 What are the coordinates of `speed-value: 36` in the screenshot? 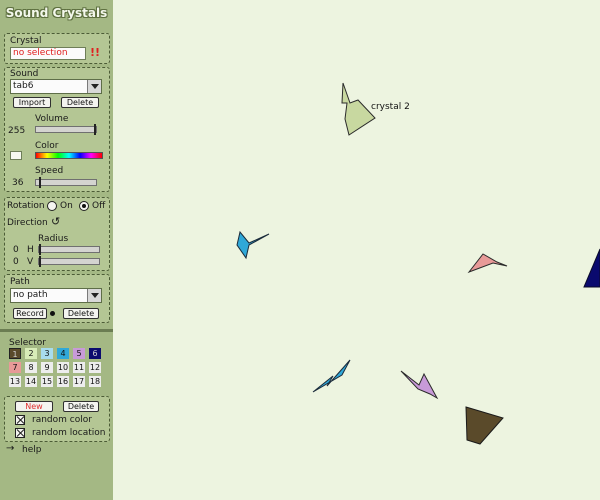 It's located at (18, 183).